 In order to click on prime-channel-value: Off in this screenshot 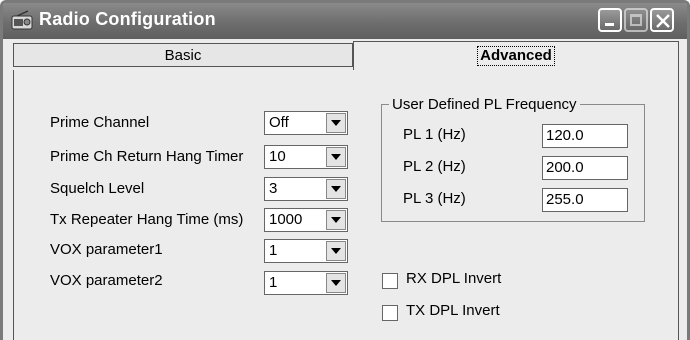, I will do `click(279, 122)`.